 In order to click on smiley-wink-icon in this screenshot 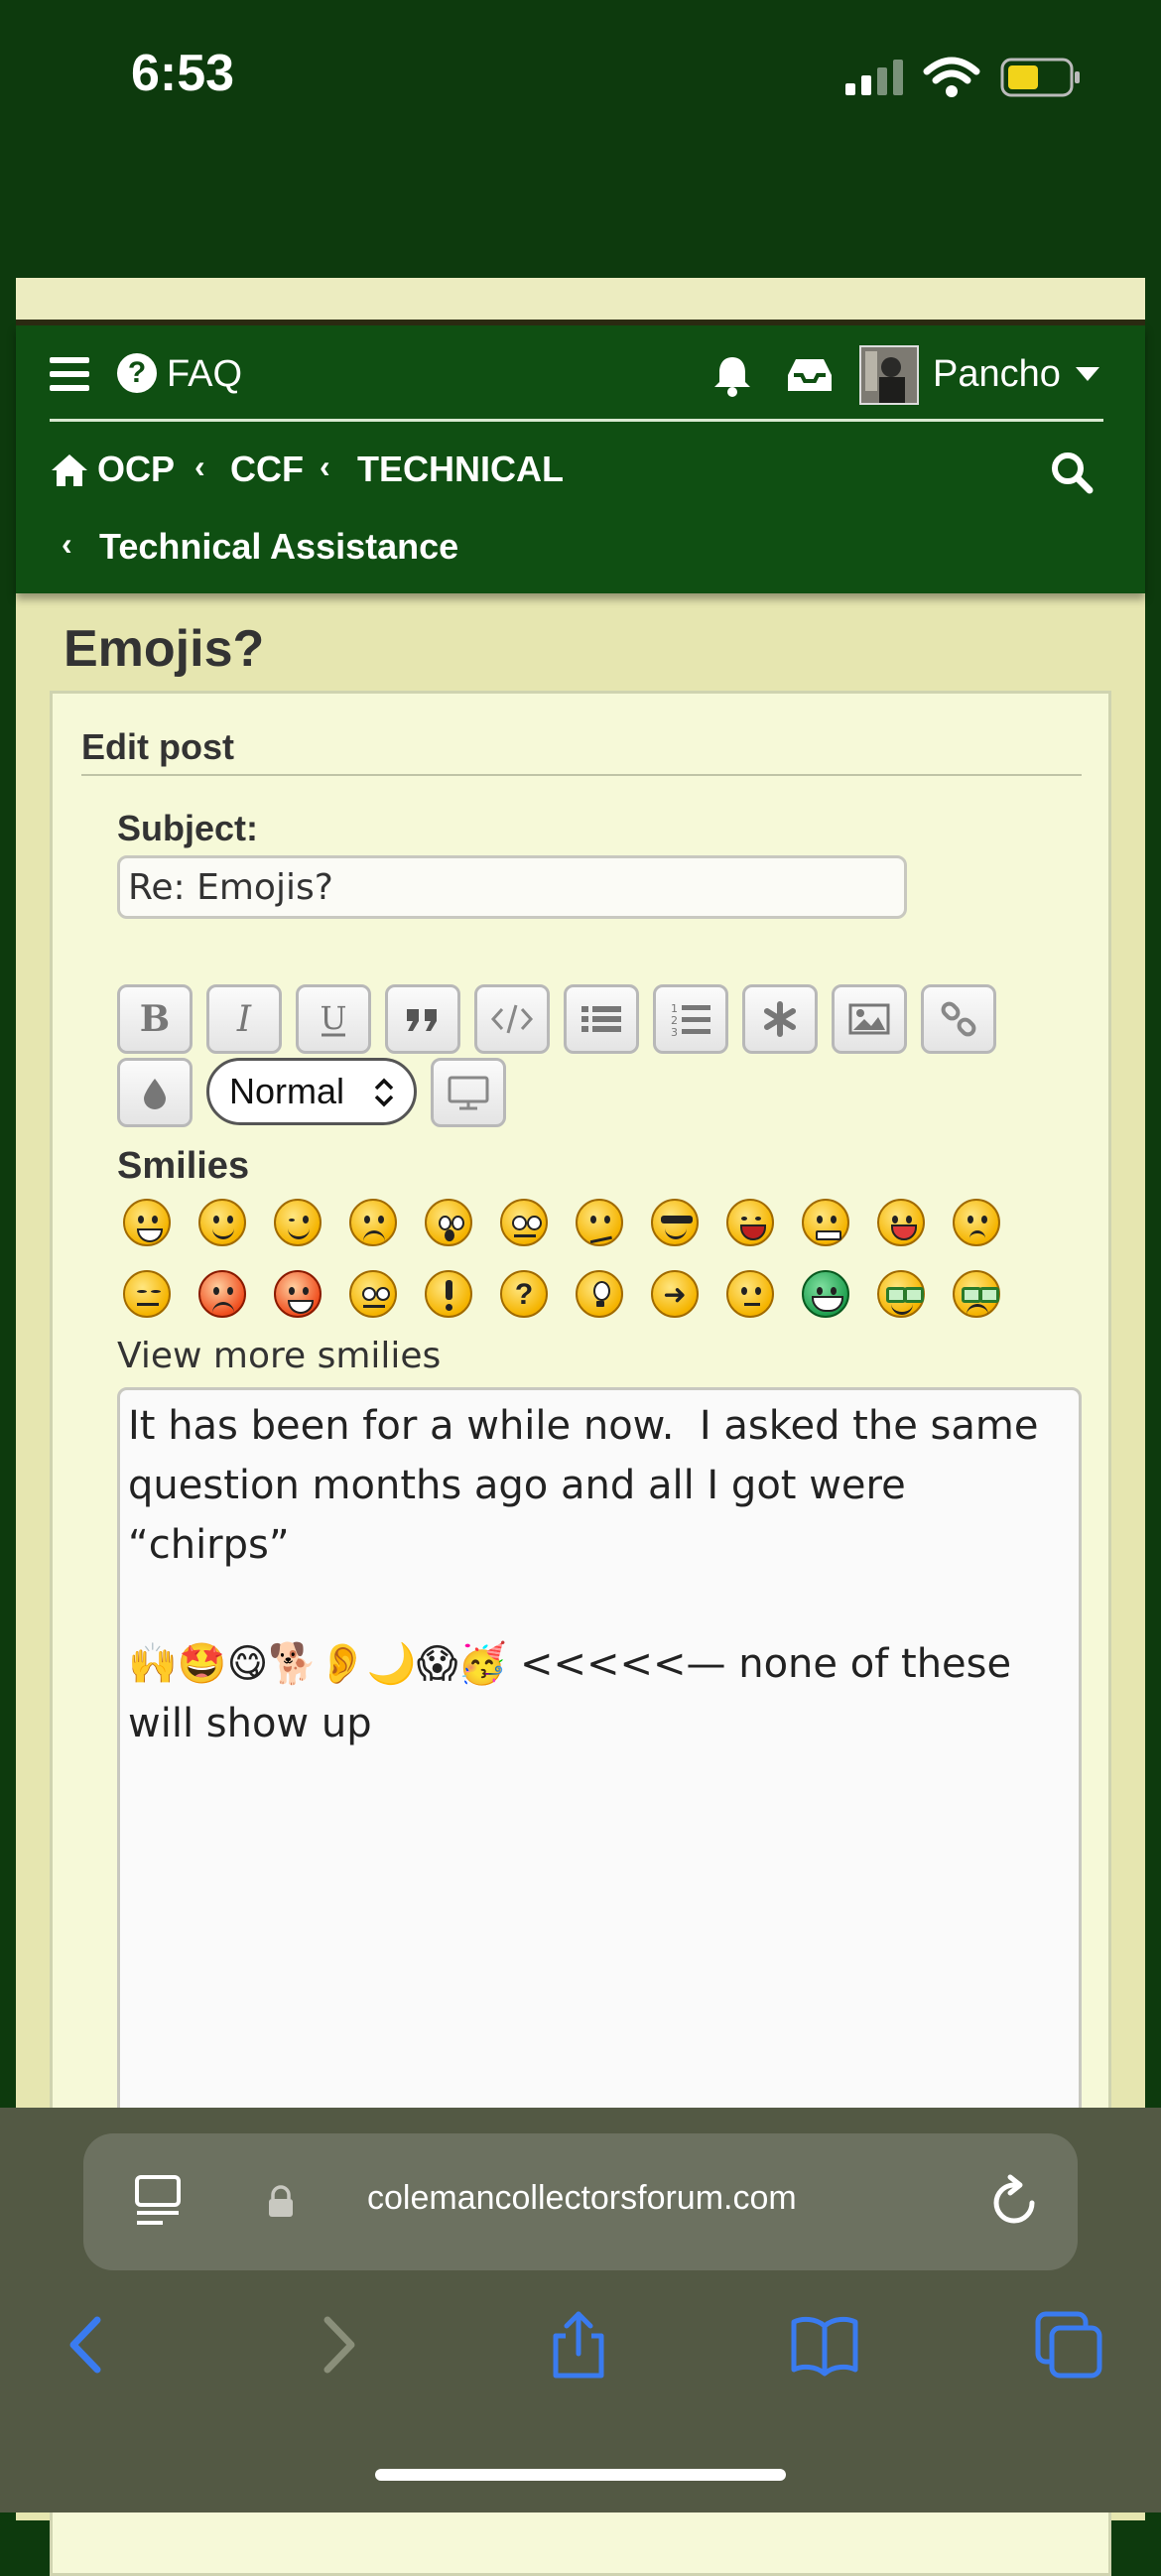, I will do `click(298, 1223)`.